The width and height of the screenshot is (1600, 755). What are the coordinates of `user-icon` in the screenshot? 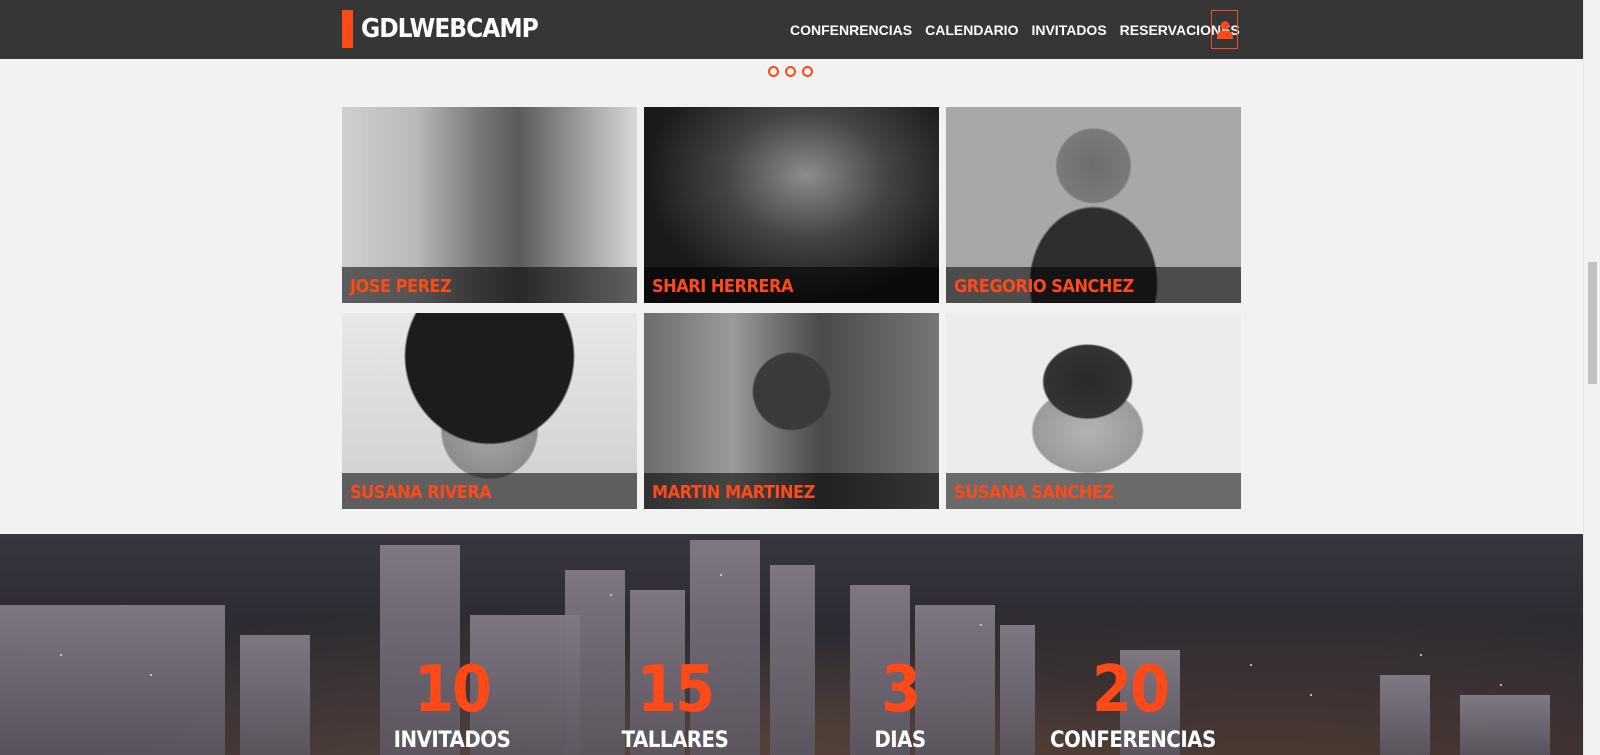 It's located at (1224, 29).